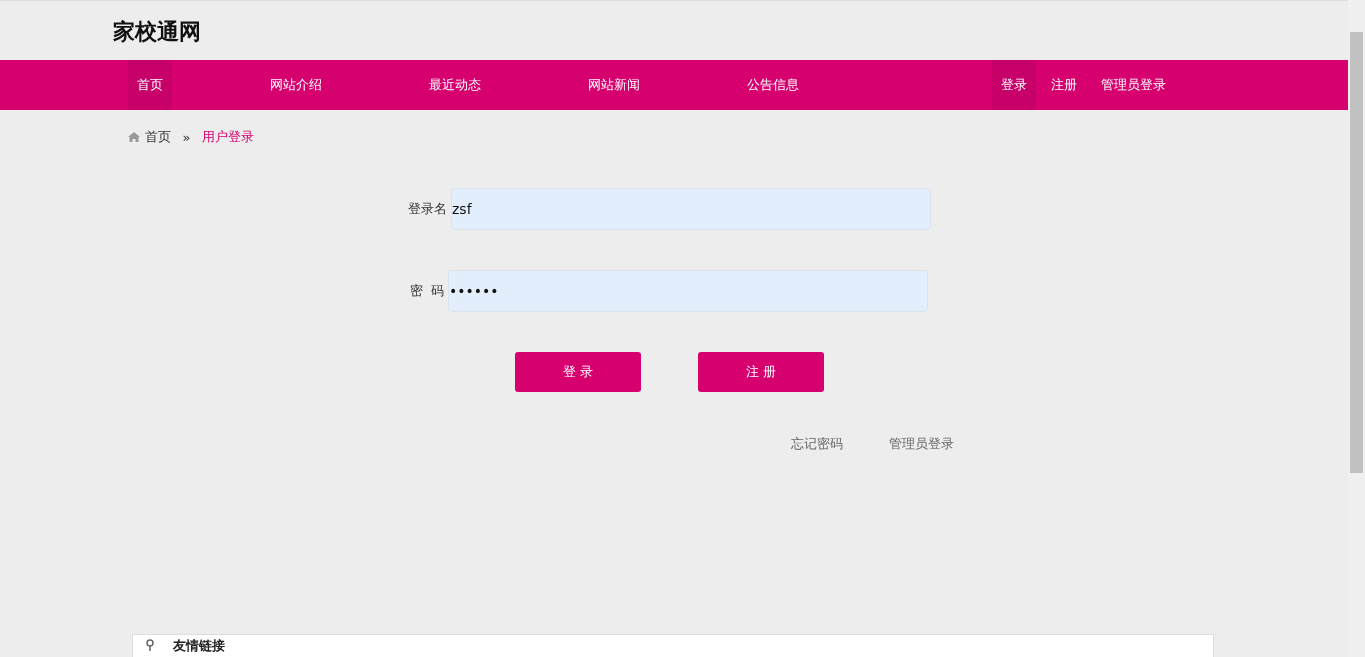 This screenshot has width=1365, height=657. What do you see at coordinates (921, 444) in the screenshot?
I see `text-link: 管理员登录` at bounding box center [921, 444].